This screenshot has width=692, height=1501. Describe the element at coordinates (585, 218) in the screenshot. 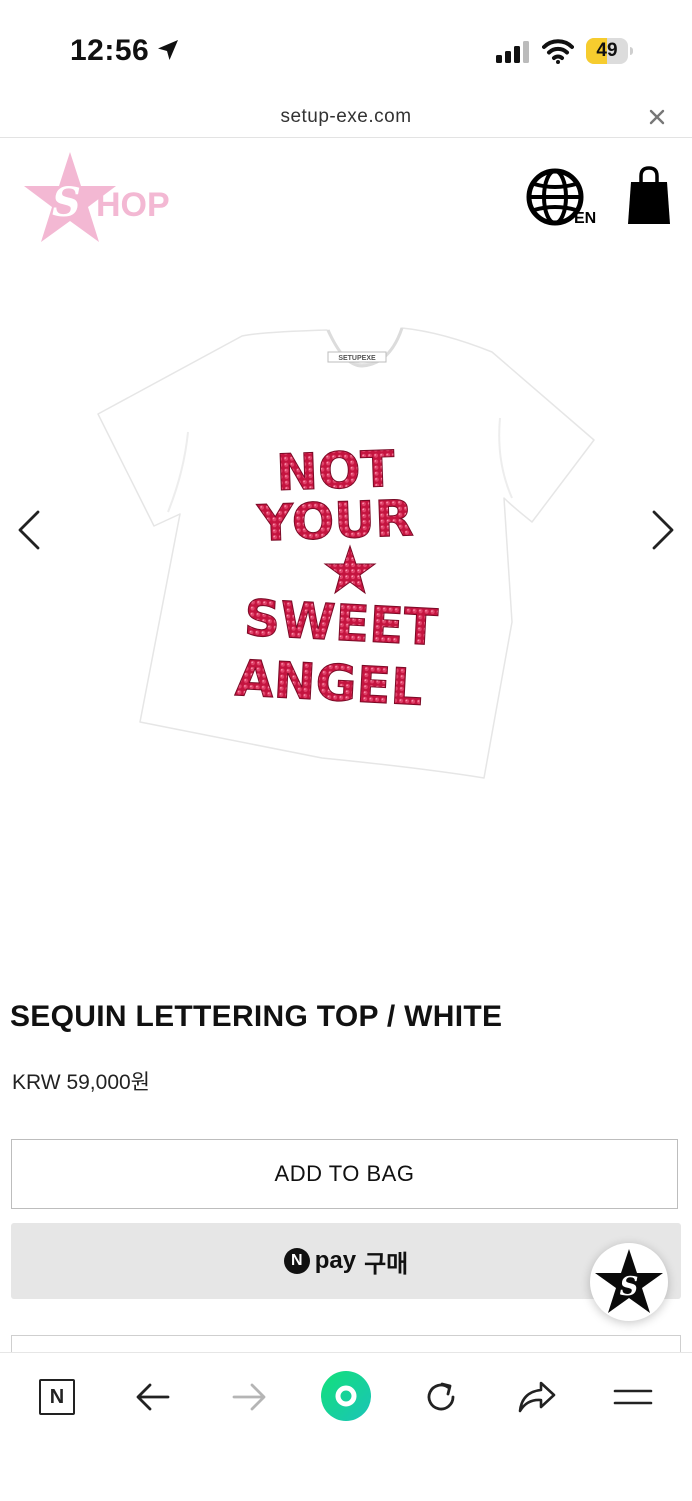

I see `language-label: EN` at that location.